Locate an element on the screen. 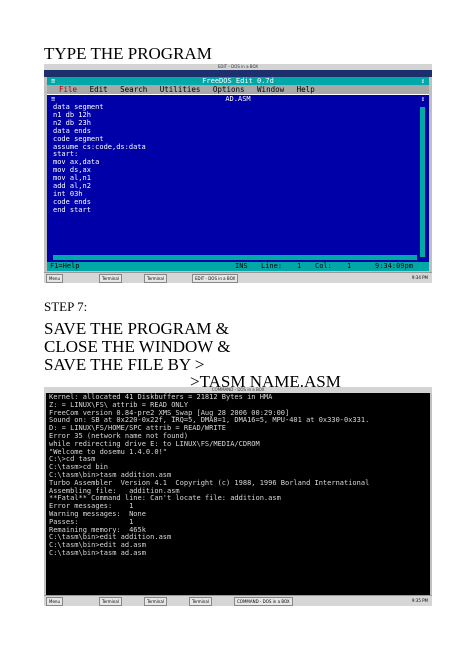 The width and height of the screenshot is (474, 670). taskbar-clock: 9:35 PM is located at coordinates (419, 600).